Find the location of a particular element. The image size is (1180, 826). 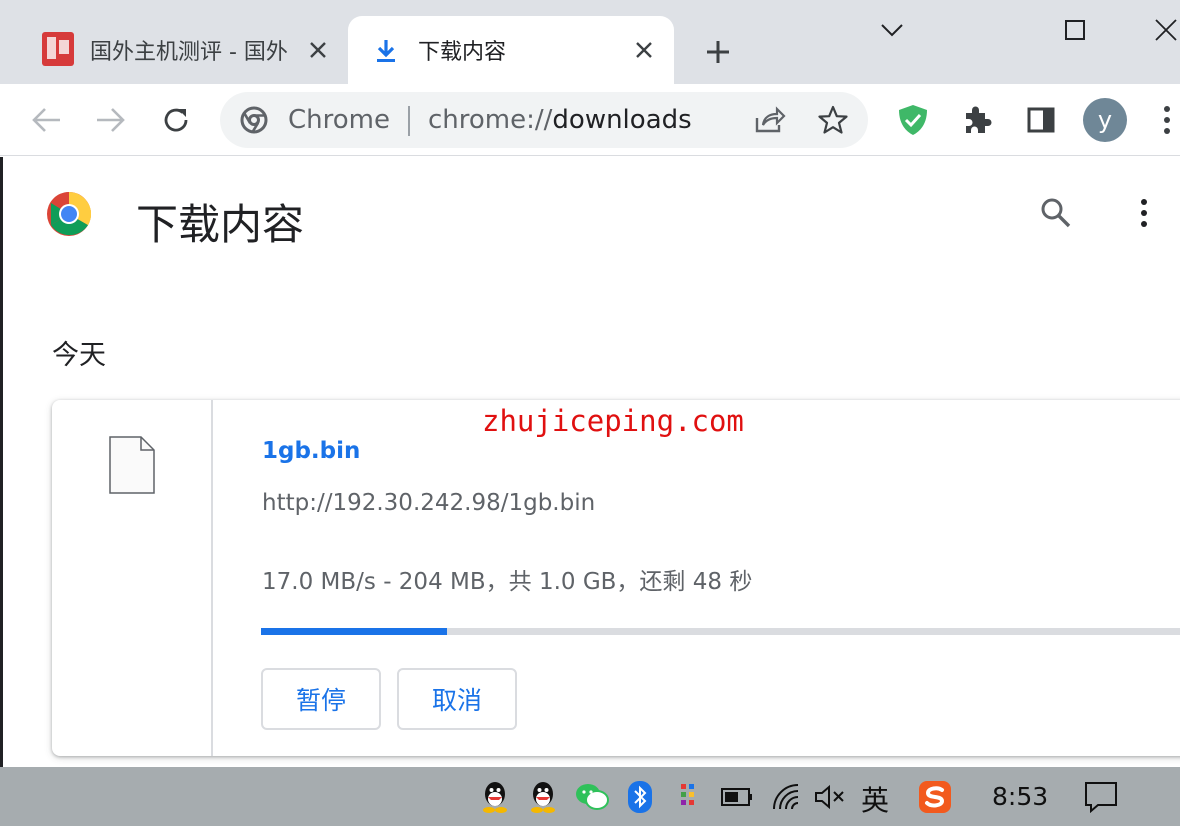

side-panel-button is located at coordinates (1041, 120).